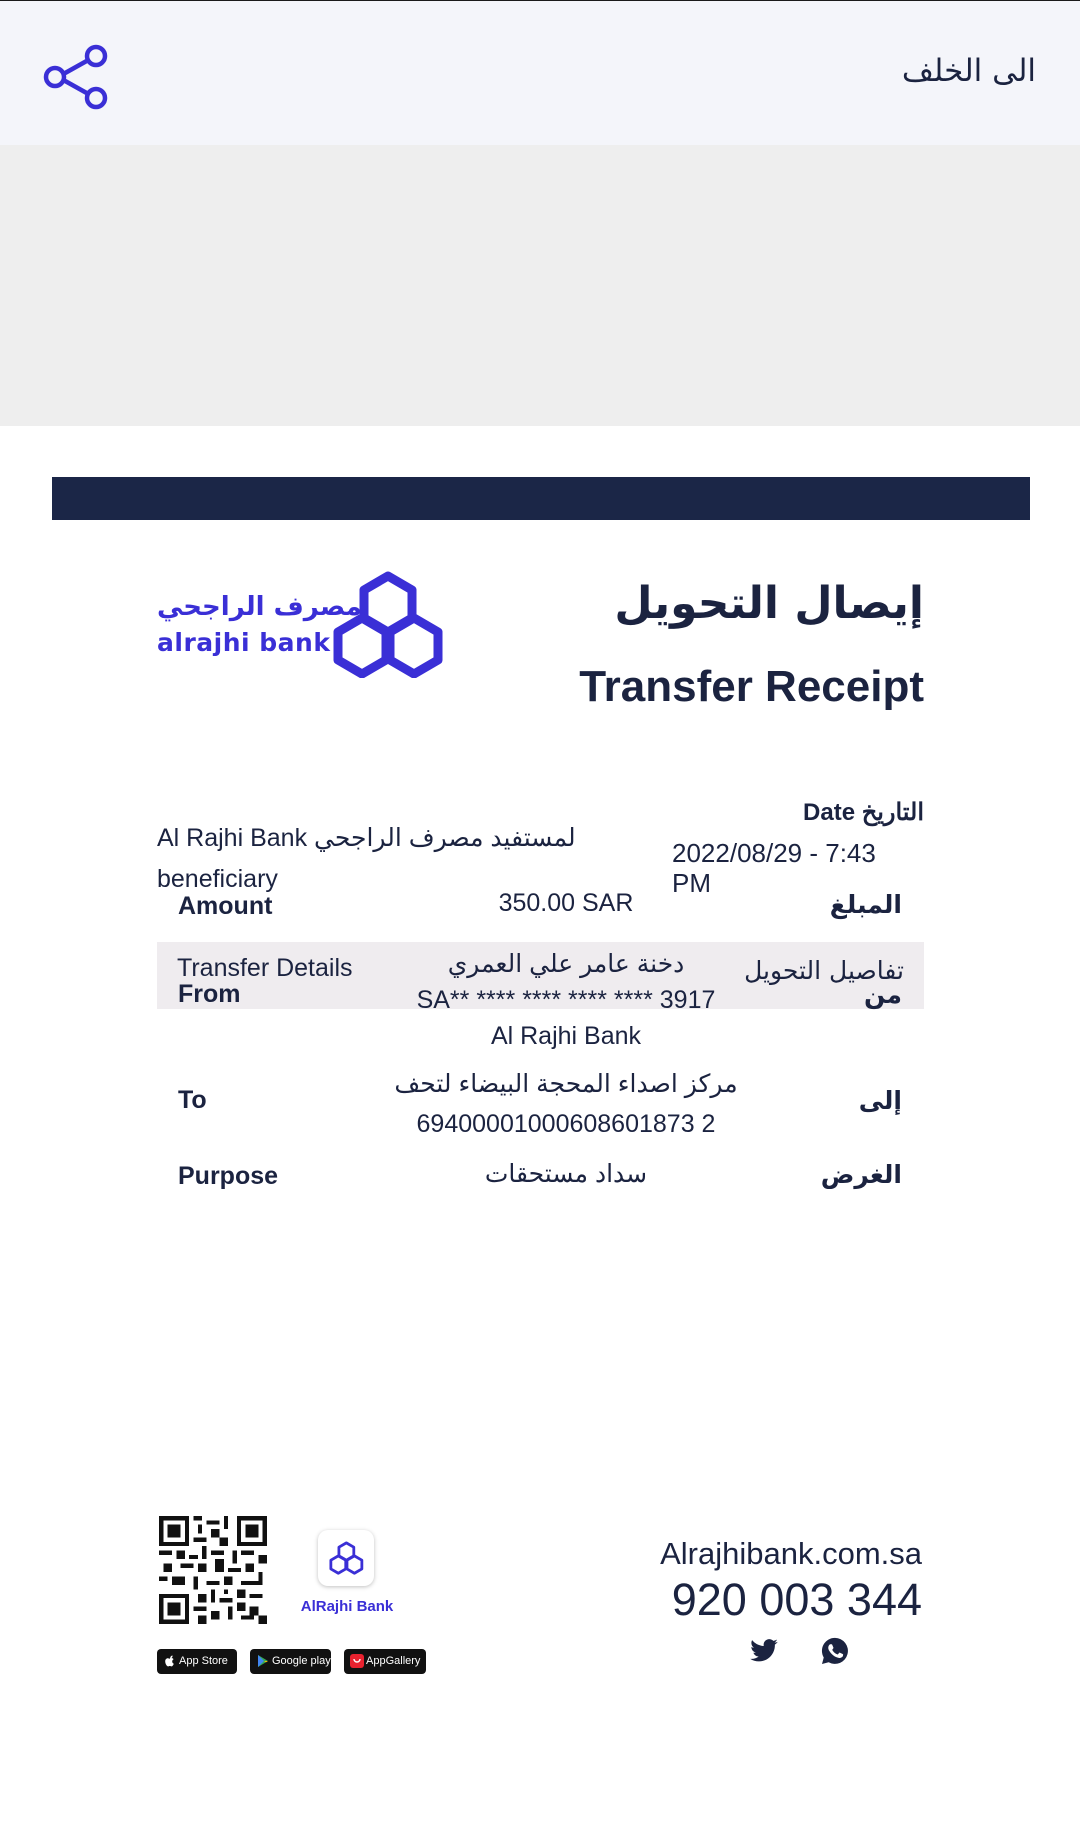 The image size is (1080, 1821). What do you see at coordinates (228, 1176) in the screenshot?
I see `purpose-label: Purpose` at bounding box center [228, 1176].